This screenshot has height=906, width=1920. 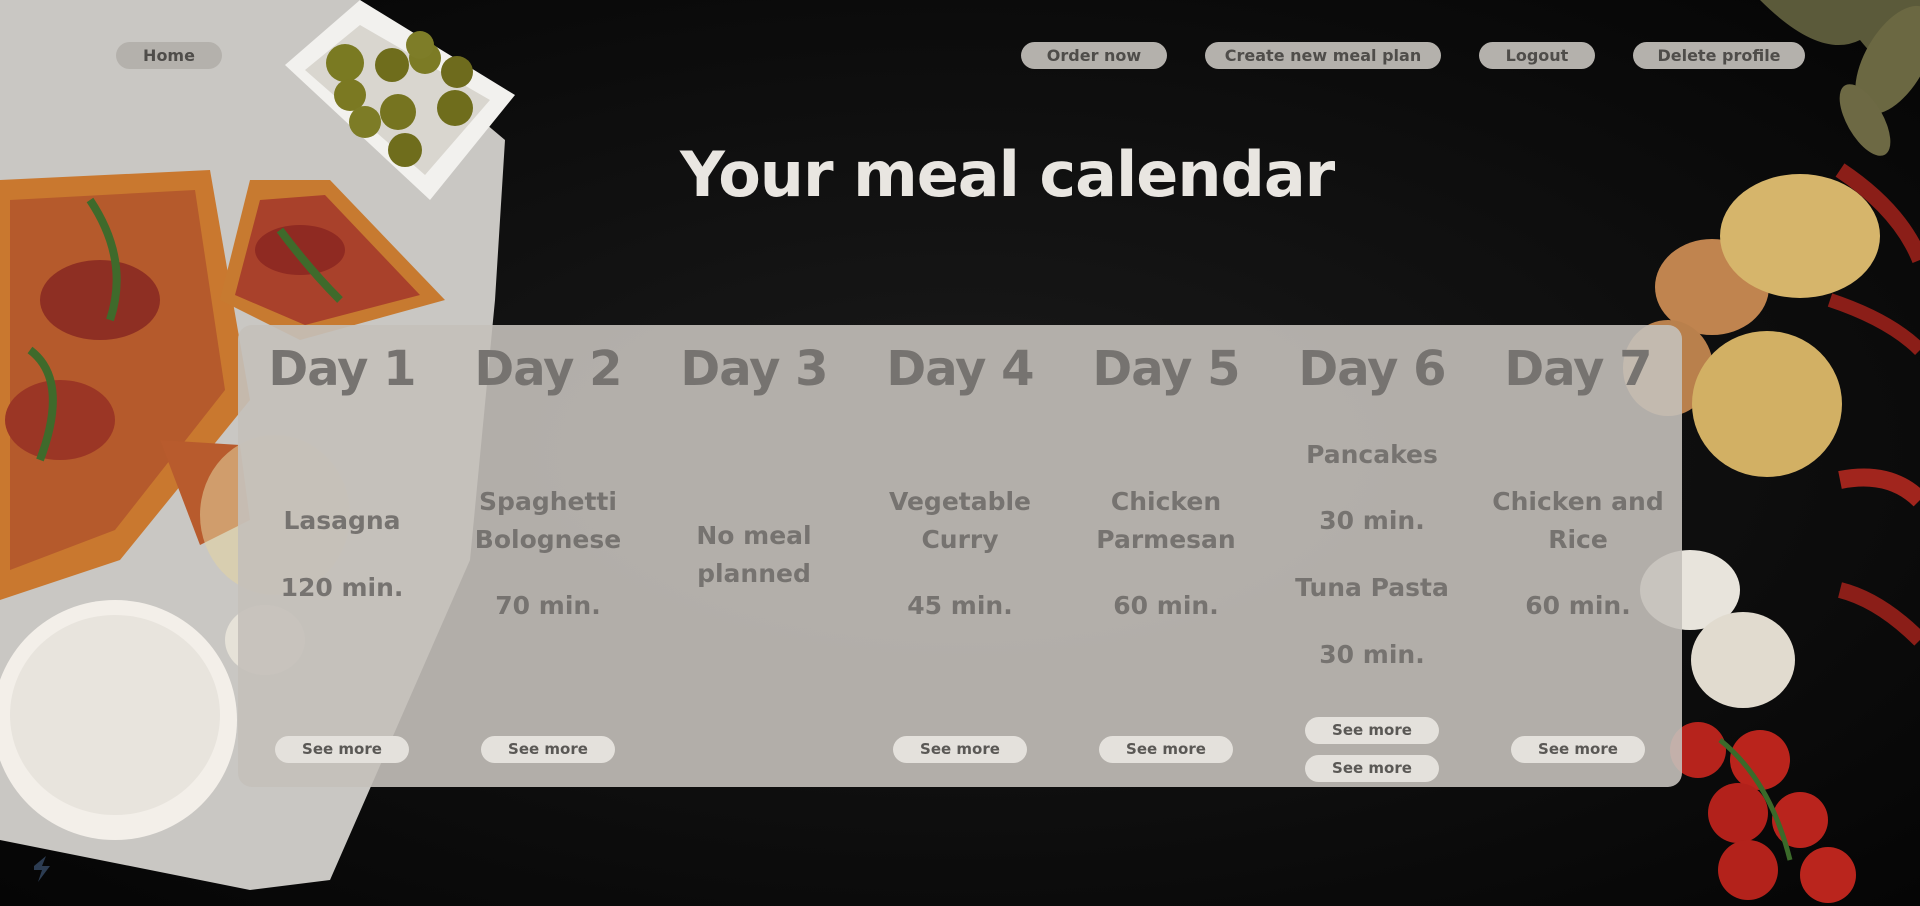 What do you see at coordinates (1094, 55) in the screenshot?
I see `order-now-button: Order now` at bounding box center [1094, 55].